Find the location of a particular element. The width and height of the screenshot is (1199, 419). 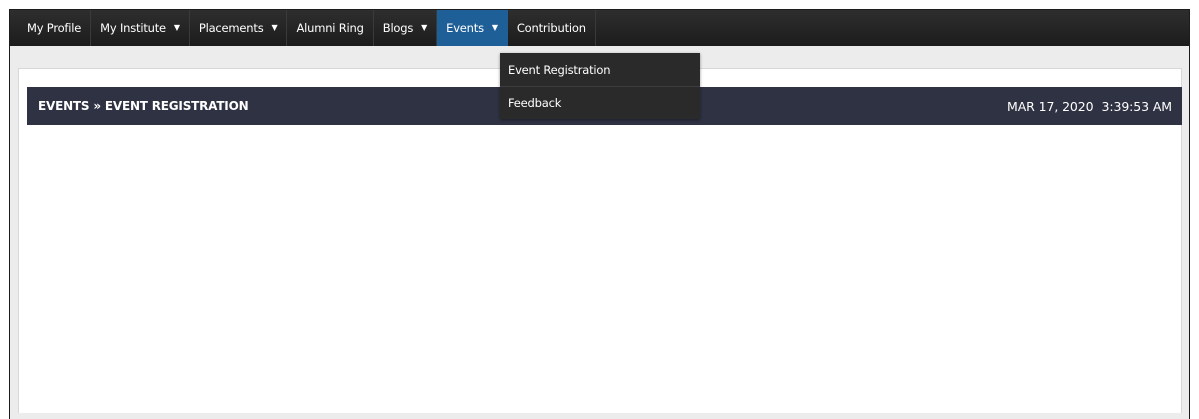

nav-blogs-label: Blogs is located at coordinates (398, 28).